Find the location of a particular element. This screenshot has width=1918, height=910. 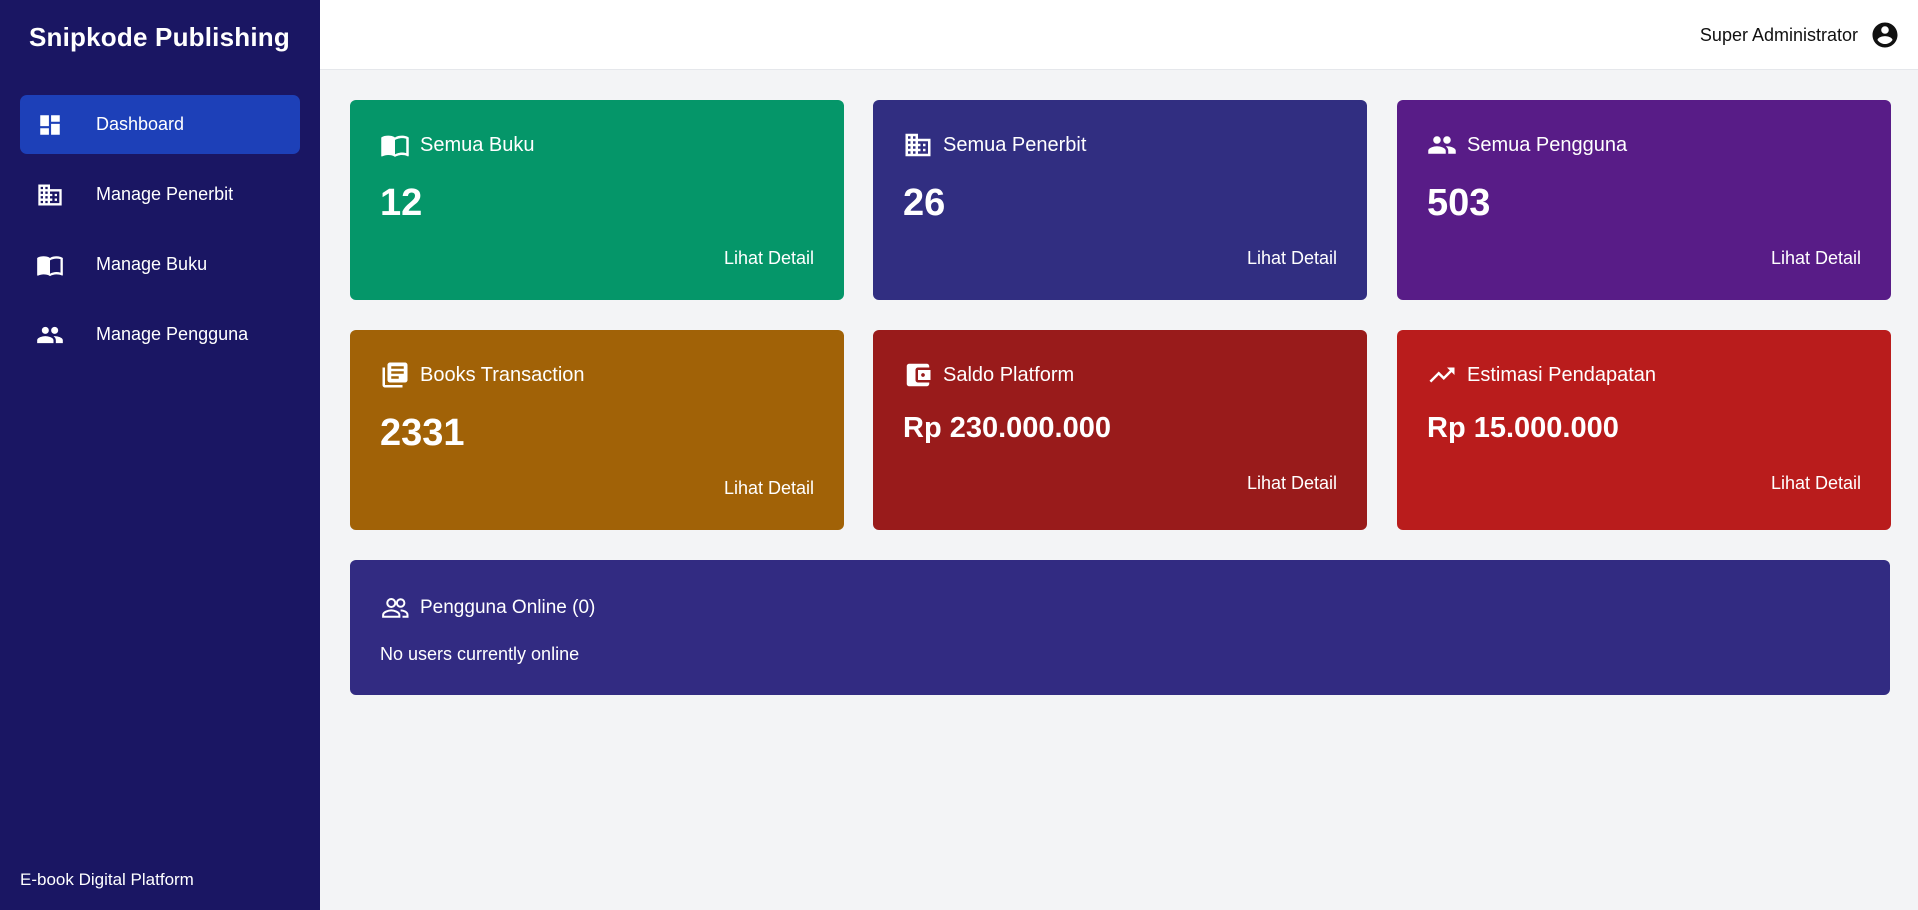

user-name: Super Administrator is located at coordinates (1778, 34).